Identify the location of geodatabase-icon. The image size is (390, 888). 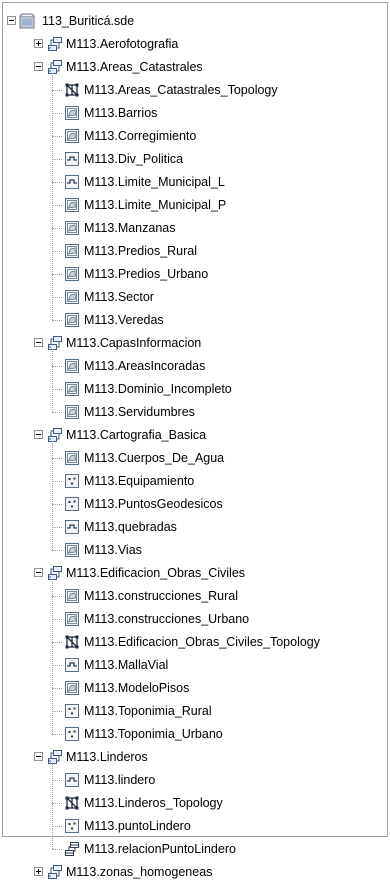
(27, 21).